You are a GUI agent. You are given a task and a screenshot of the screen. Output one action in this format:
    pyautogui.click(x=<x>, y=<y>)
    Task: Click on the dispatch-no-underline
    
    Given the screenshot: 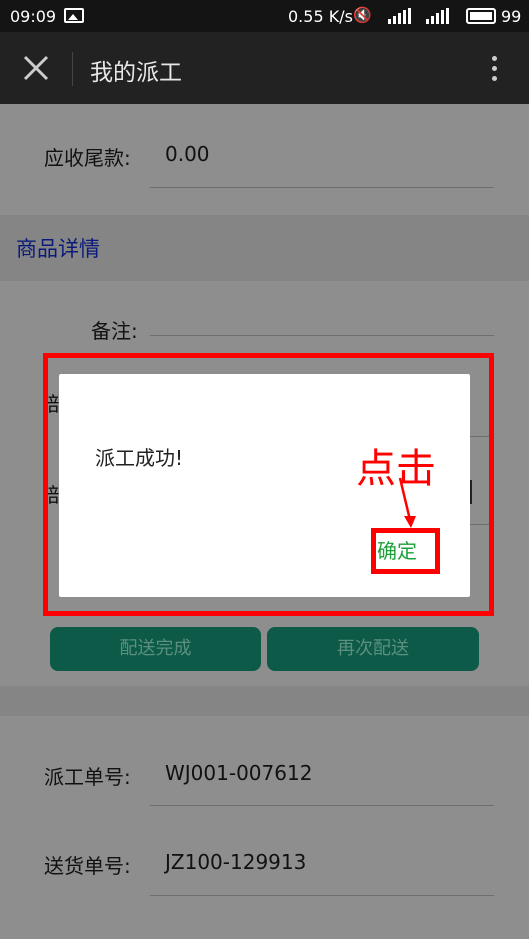 What is the action you would take?
    pyautogui.click(x=322, y=805)
    